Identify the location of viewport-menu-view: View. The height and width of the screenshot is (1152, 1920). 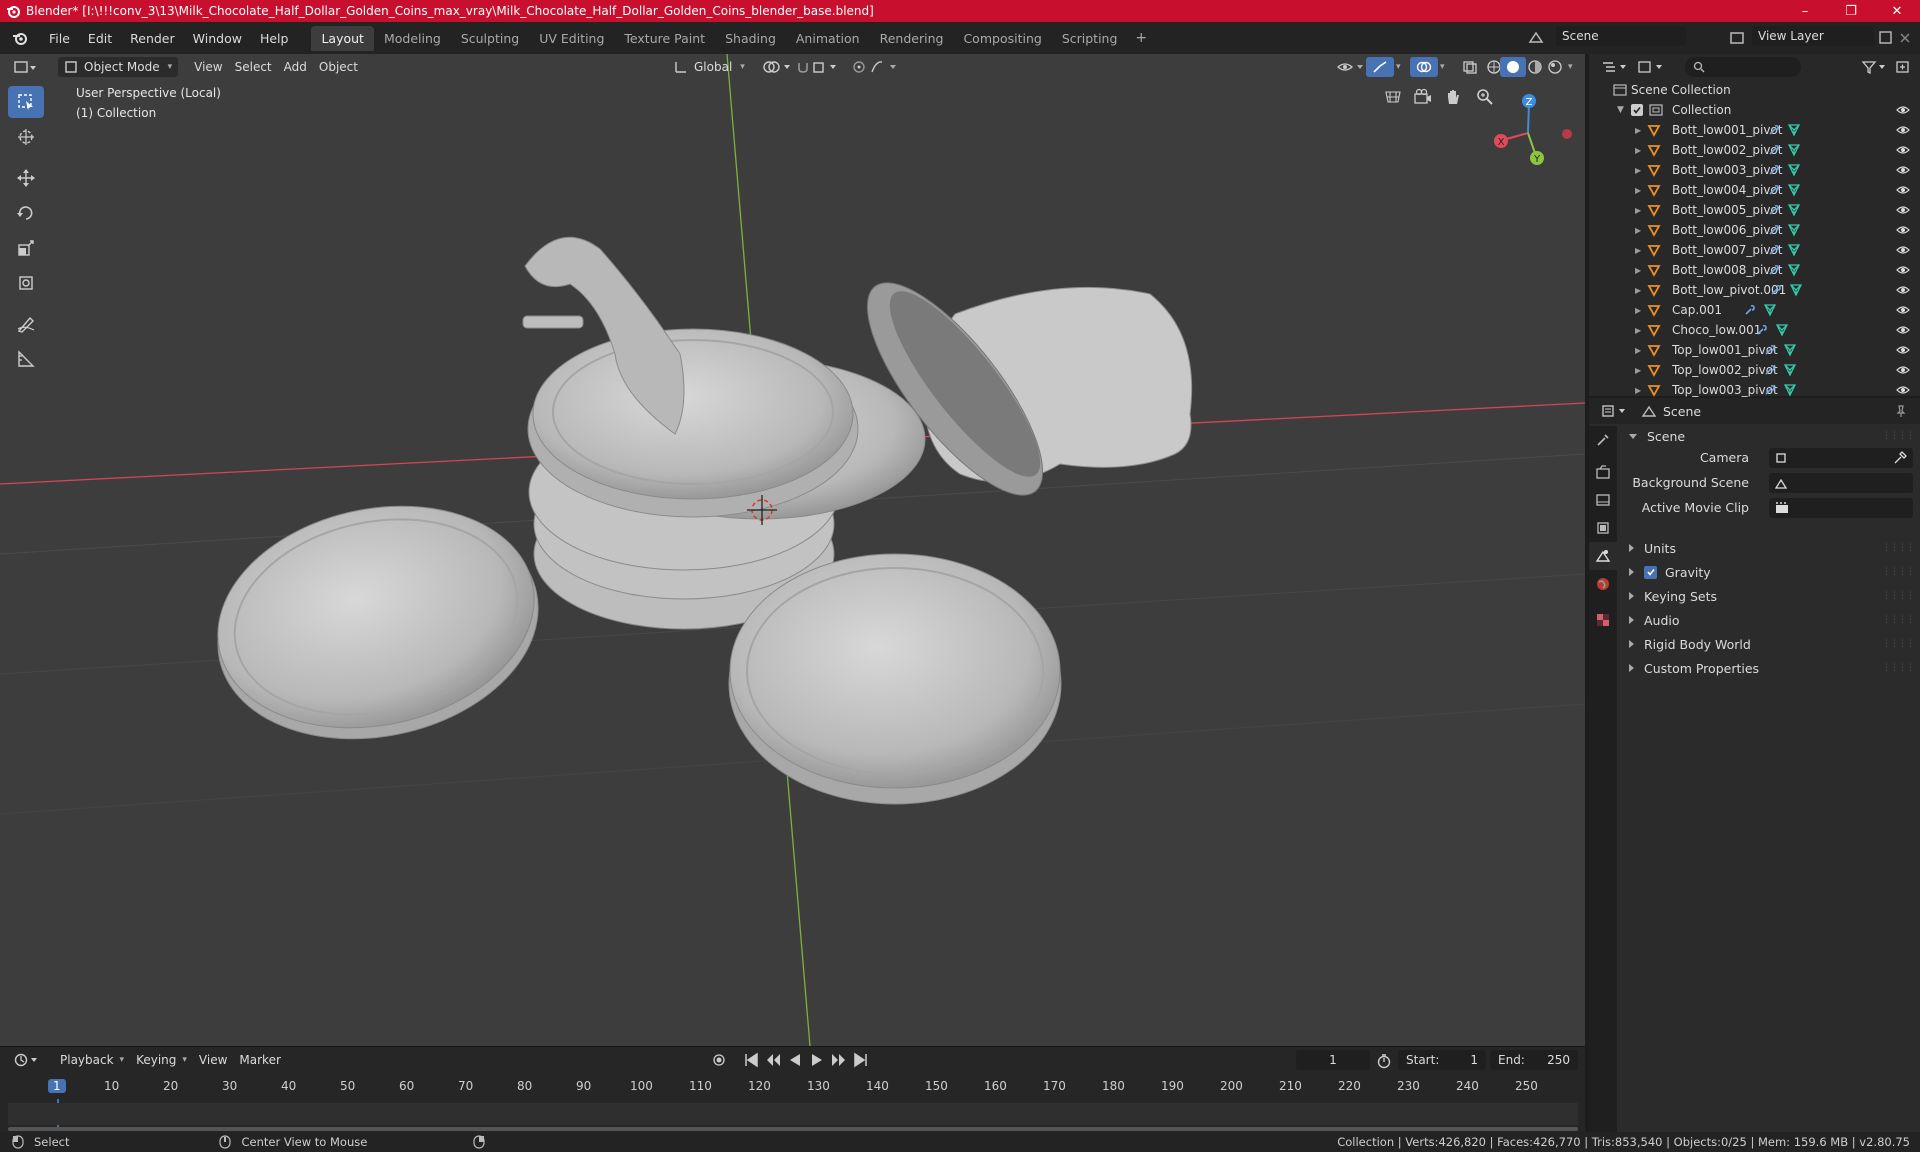
(208, 67).